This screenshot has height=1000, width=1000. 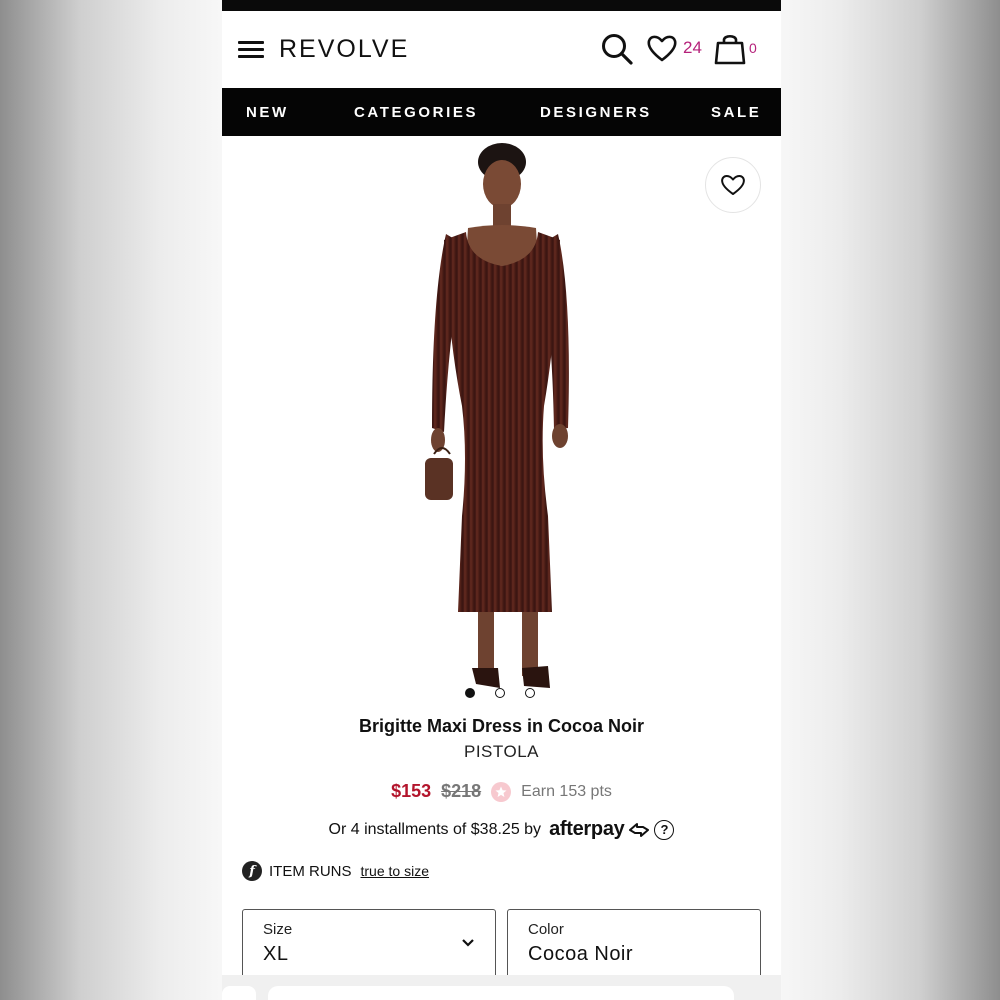 What do you see at coordinates (501, 5) in the screenshot?
I see `status-bar` at bounding box center [501, 5].